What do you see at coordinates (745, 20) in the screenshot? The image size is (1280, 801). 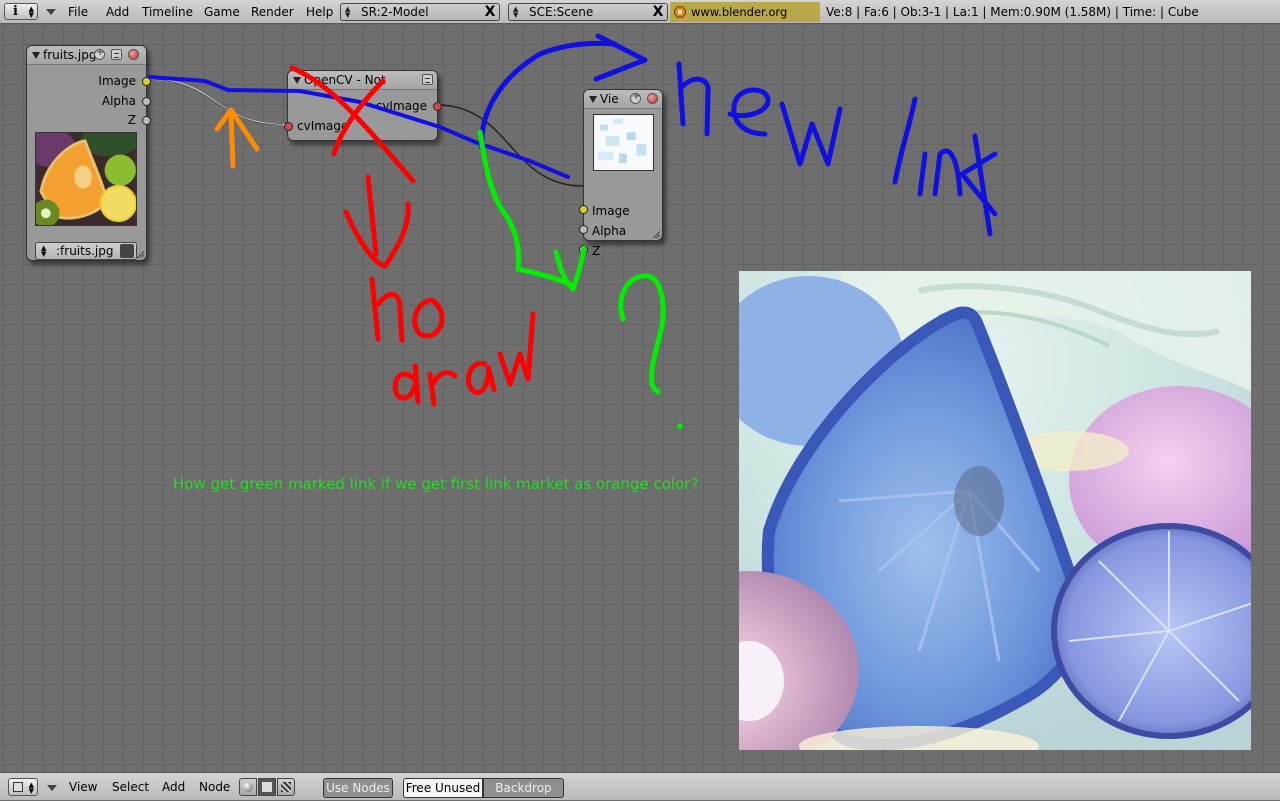 I see `blender-version-badge: www.blender.org 248.1` at bounding box center [745, 20].